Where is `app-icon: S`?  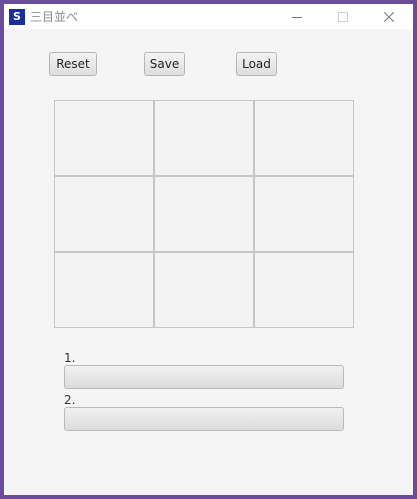
app-icon: S is located at coordinates (17, 17).